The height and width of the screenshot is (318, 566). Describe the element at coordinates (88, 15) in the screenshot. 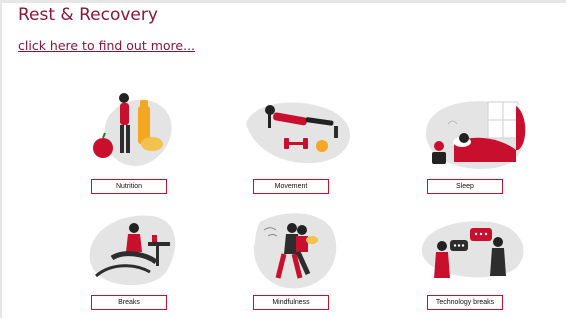

I see `page-title: Rest & Recovery` at that location.